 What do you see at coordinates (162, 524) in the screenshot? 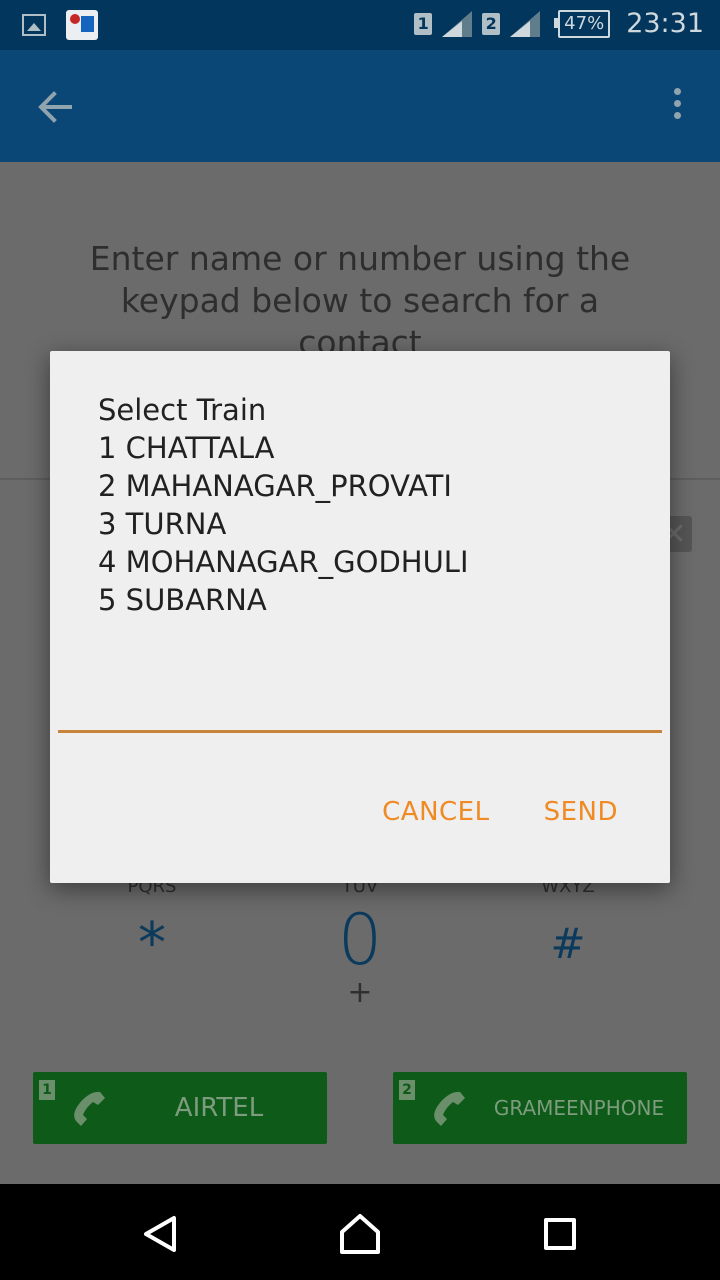
I see `menu-option: 3 TURNA` at bounding box center [162, 524].